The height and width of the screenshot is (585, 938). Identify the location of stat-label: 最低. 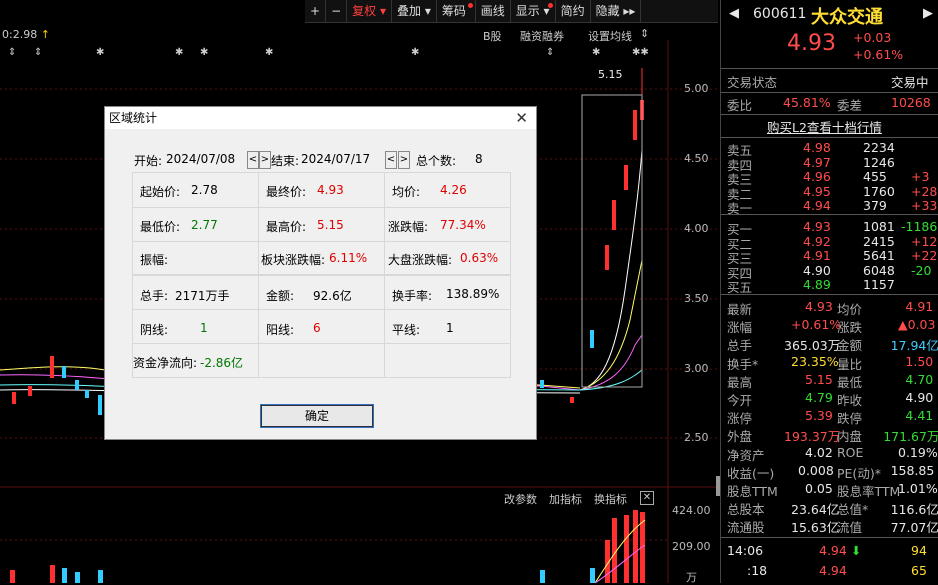
(850, 382).